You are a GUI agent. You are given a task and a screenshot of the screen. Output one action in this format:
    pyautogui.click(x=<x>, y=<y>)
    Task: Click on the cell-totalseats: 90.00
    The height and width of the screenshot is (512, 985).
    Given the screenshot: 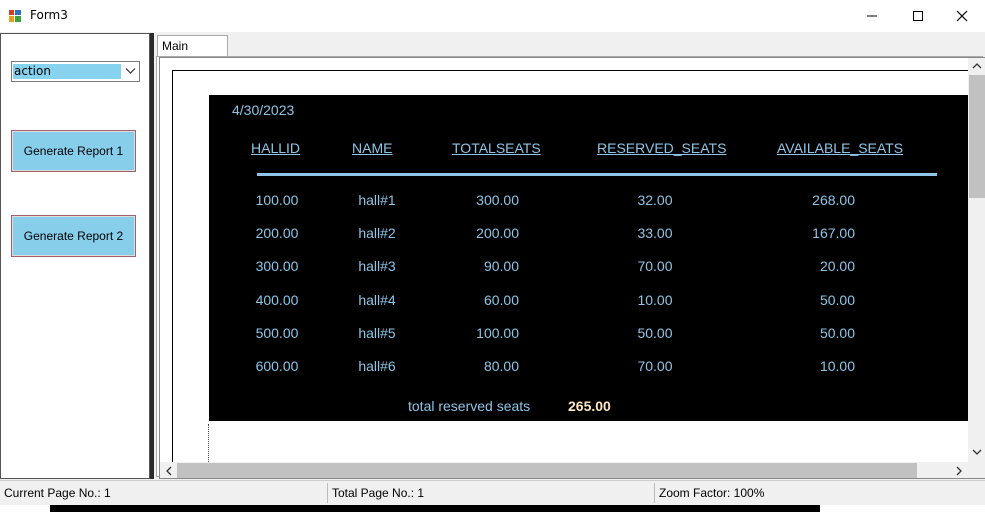 What is the action you would take?
    pyautogui.click(x=501, y=266)
    